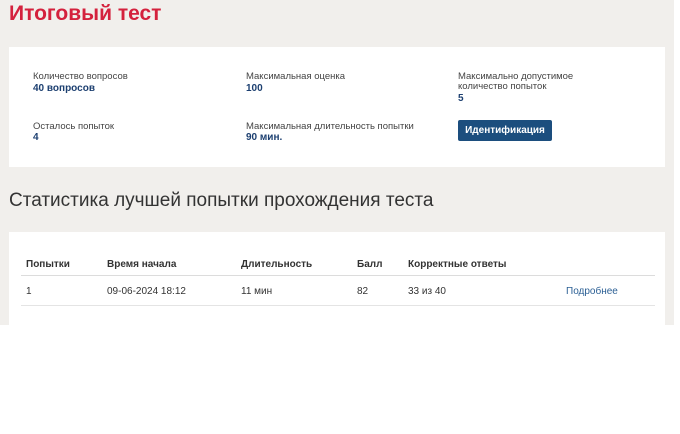 Image resolution: width=680 pixels, height=434 pixels. I want to click on questions-count-value: 40 вопросов, so click(64, 88).